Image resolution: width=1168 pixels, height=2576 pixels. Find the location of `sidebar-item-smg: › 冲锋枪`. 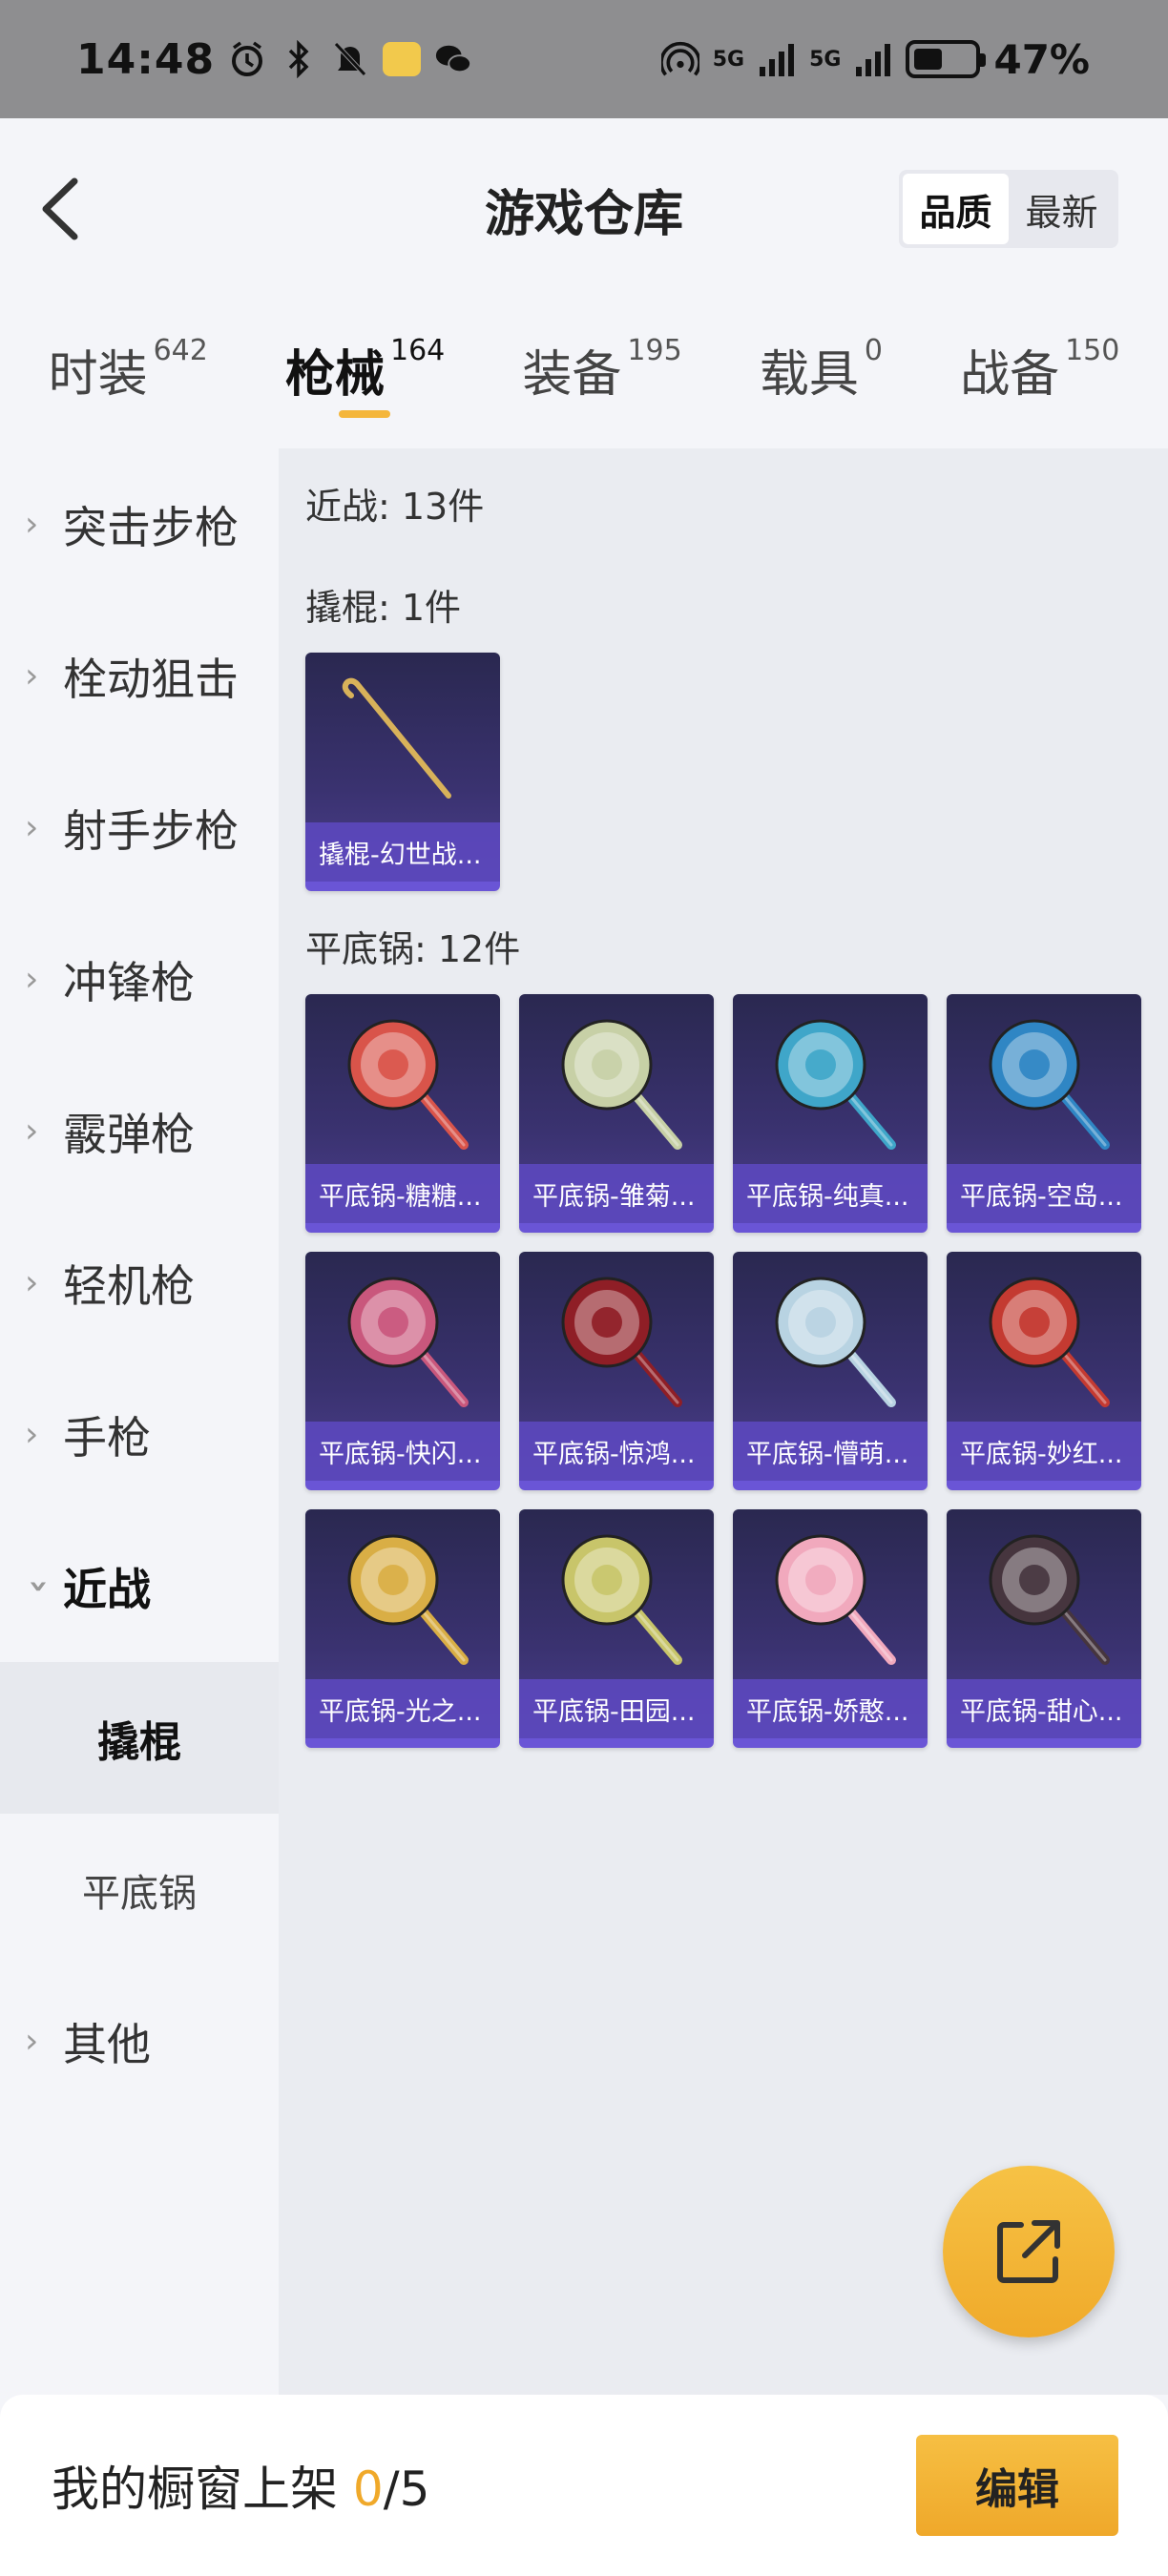

sidebar-item-smg: › 冲锋枪 is located at coordinates (139, 979).